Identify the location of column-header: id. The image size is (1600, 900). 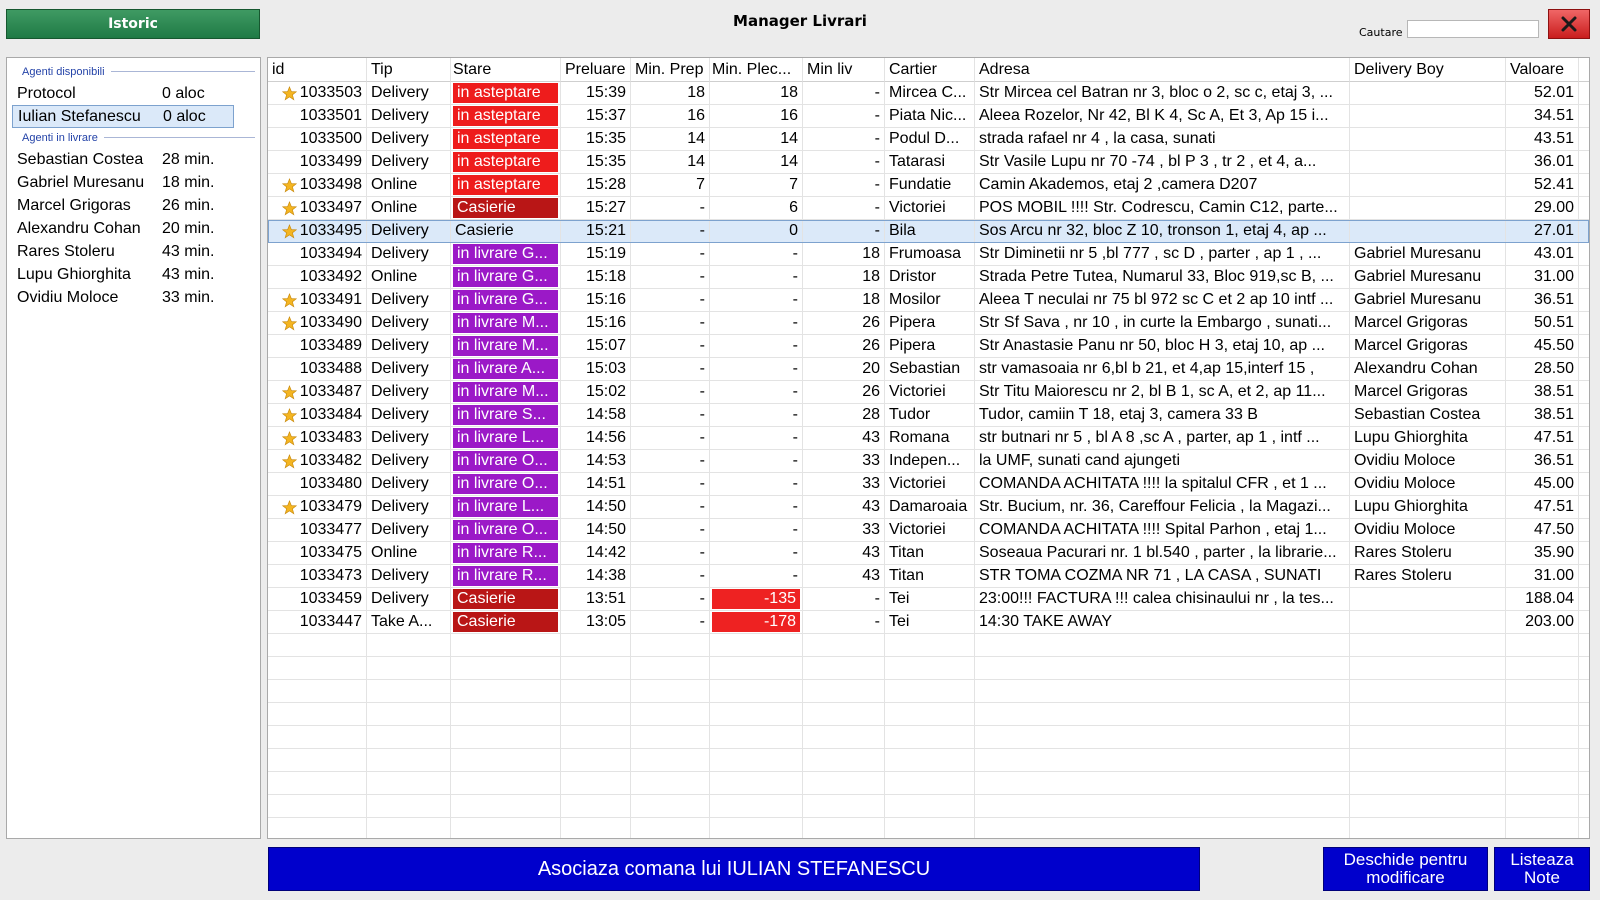
(317, 70).